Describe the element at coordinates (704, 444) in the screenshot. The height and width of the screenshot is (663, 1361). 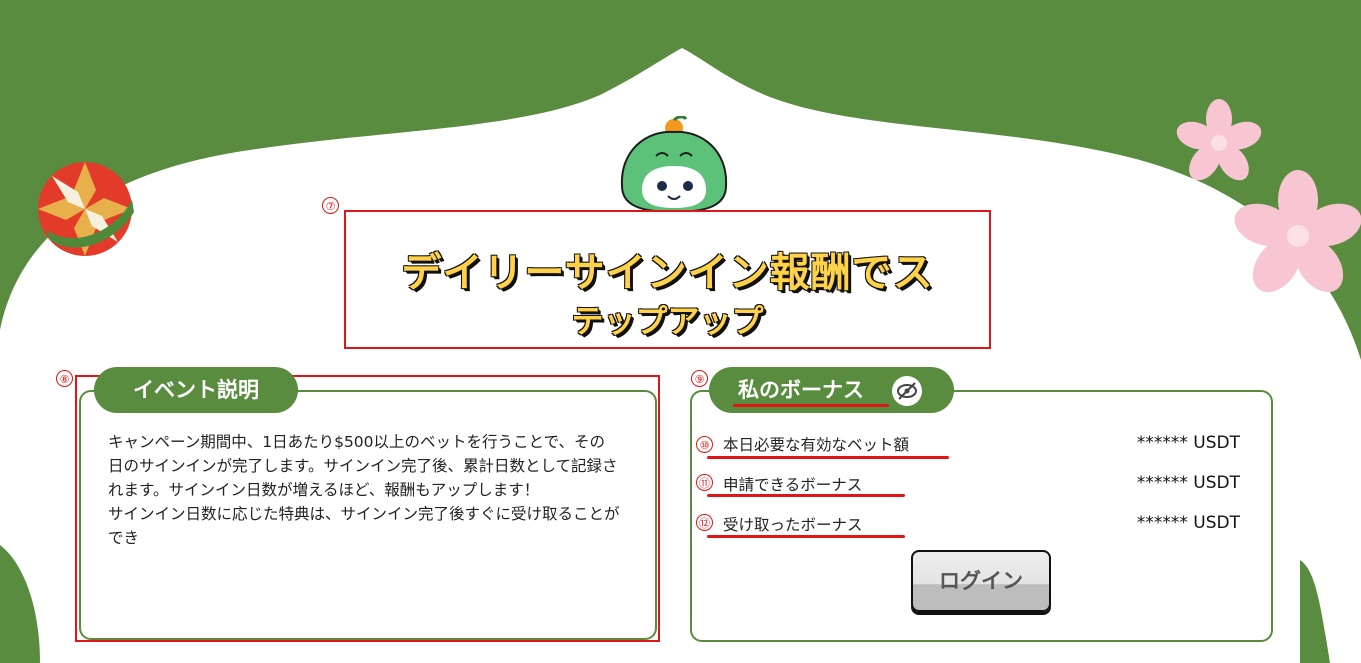
I see `annotation-marker-10: ⑩` at that location.